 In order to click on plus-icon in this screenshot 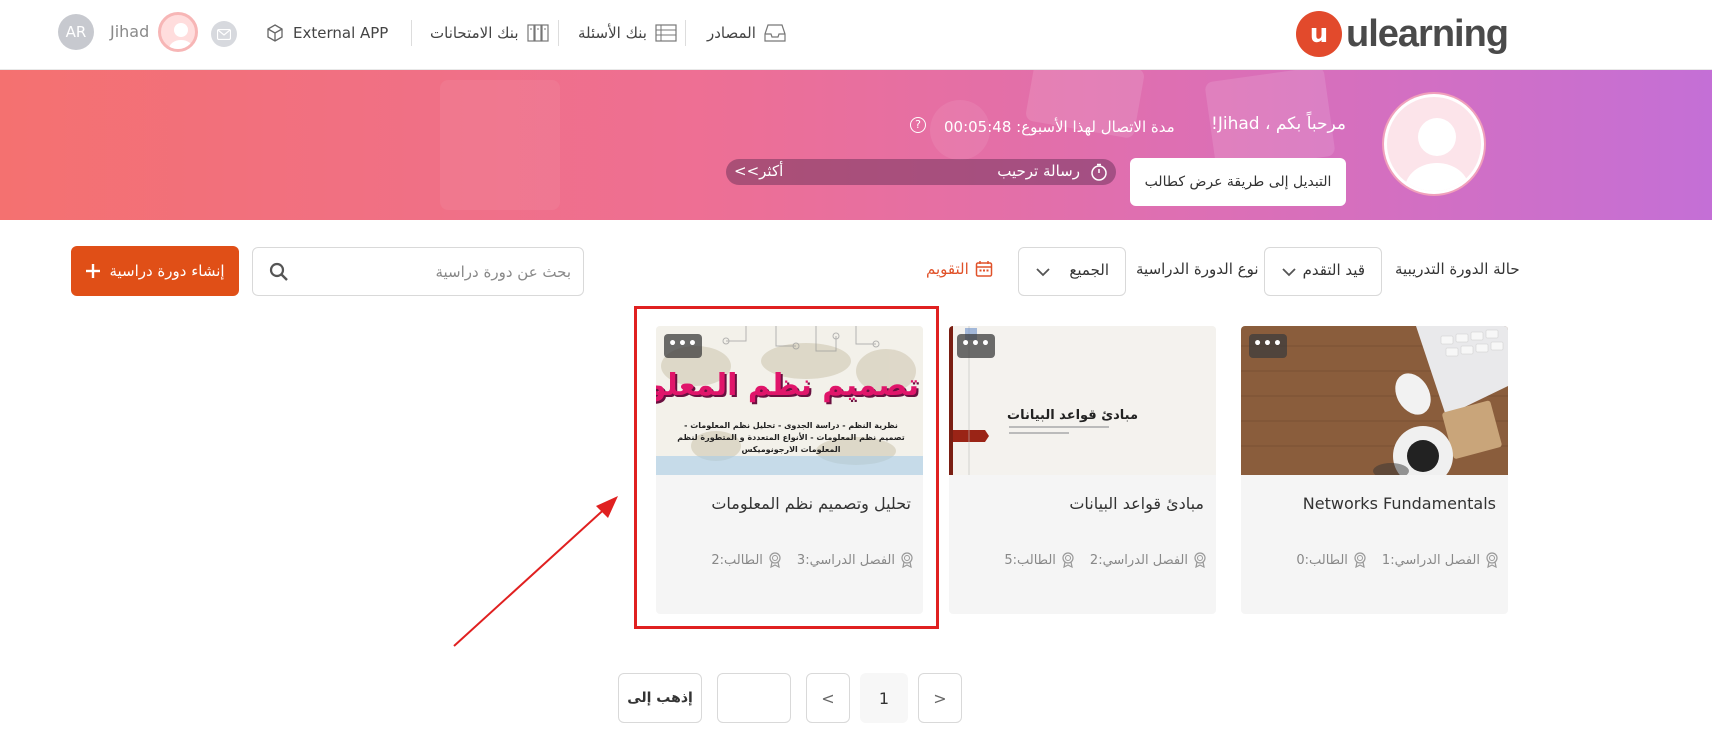, I will do `click(93, 271)`.